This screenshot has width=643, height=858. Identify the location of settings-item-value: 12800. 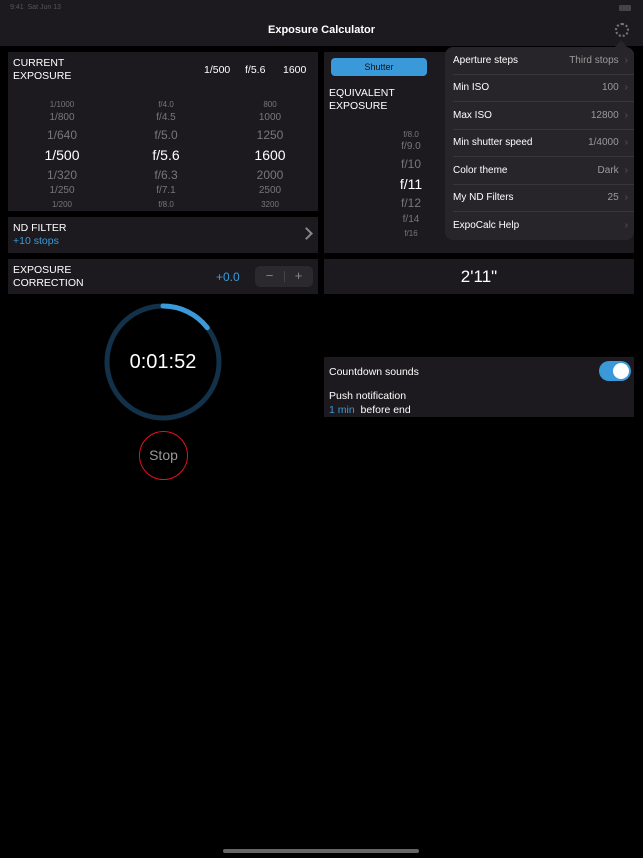
(604, 115).